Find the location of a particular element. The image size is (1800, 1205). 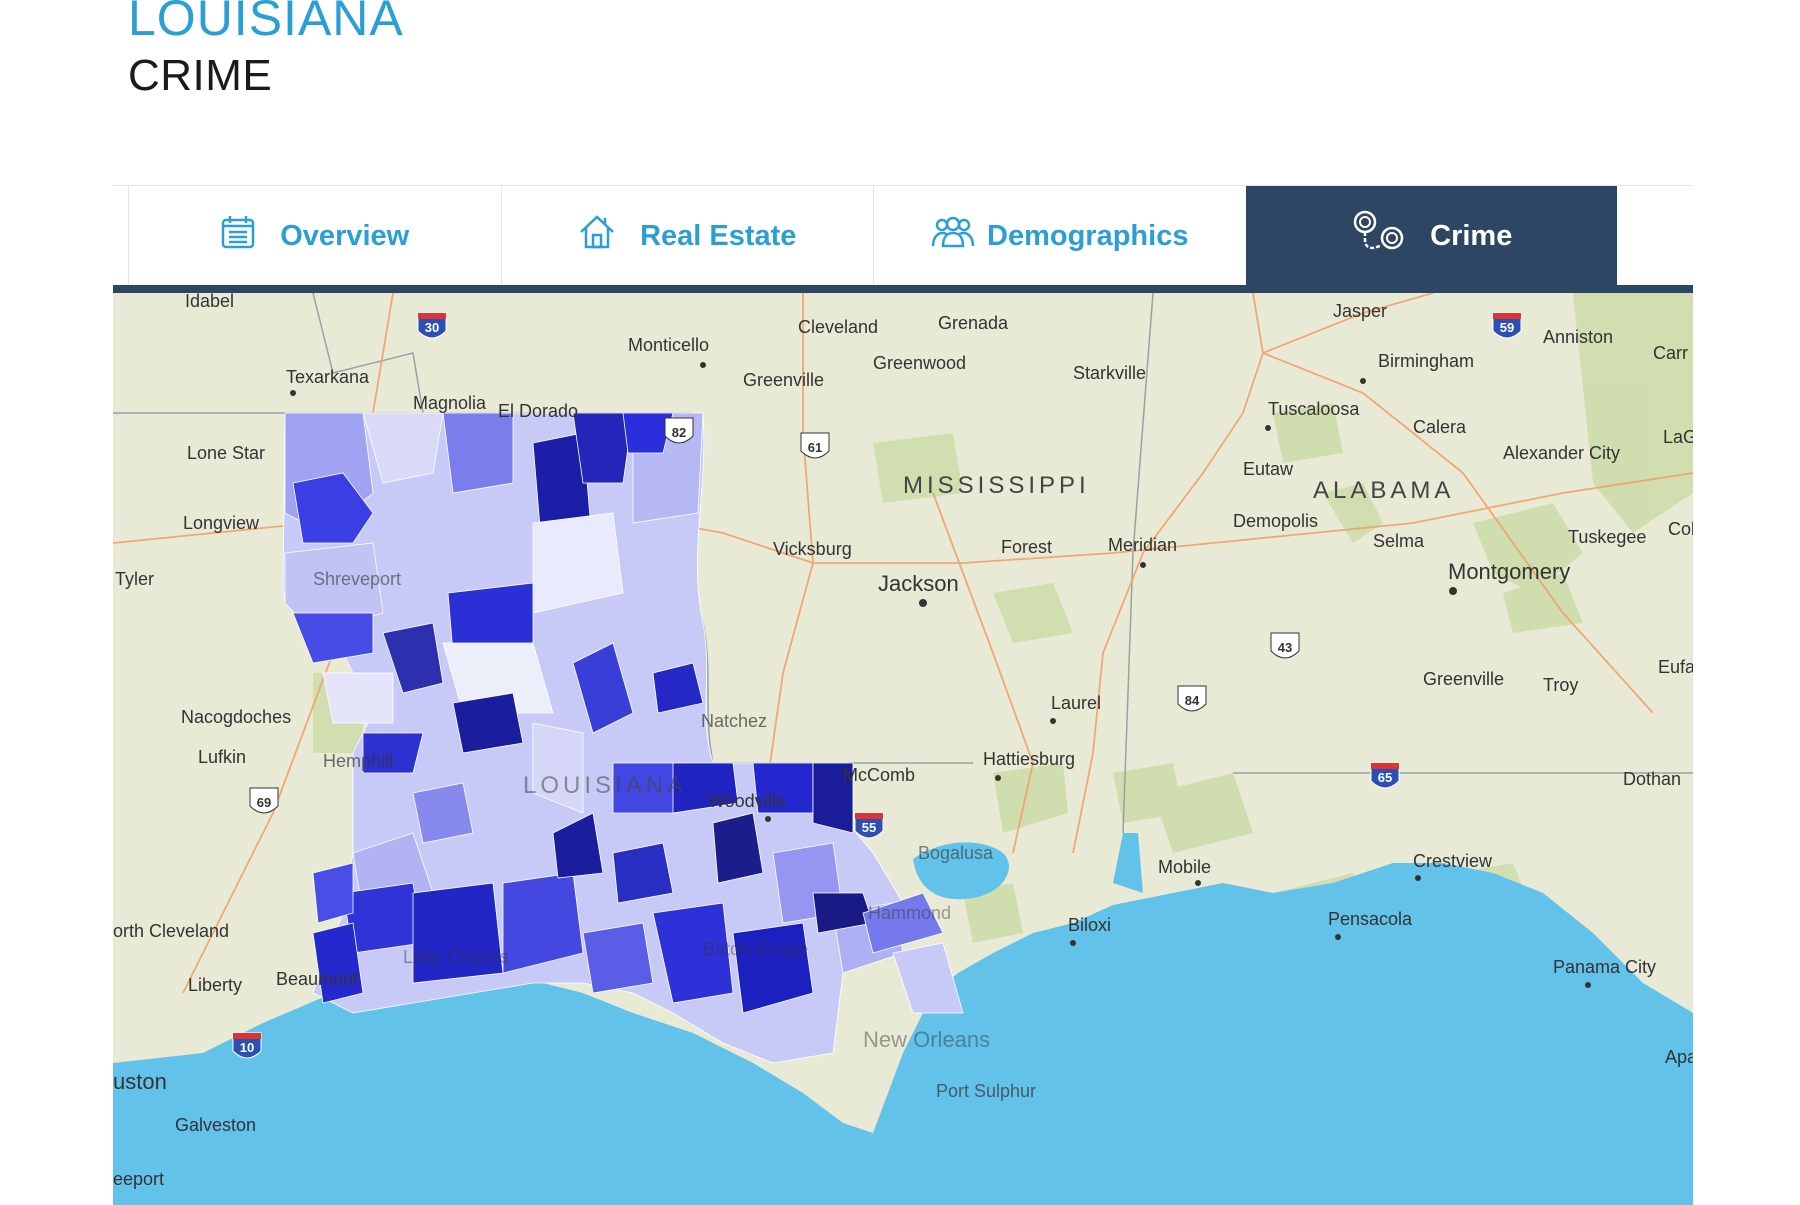

svg-text: 59 is located at coordinates (1507, 327).